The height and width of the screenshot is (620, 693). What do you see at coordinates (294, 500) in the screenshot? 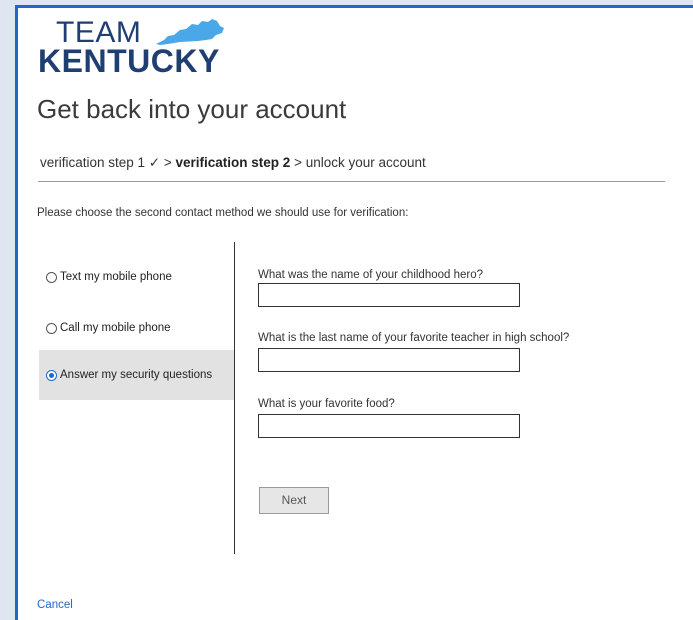
I see `next-button: Next` at bounding box center [294, 500].